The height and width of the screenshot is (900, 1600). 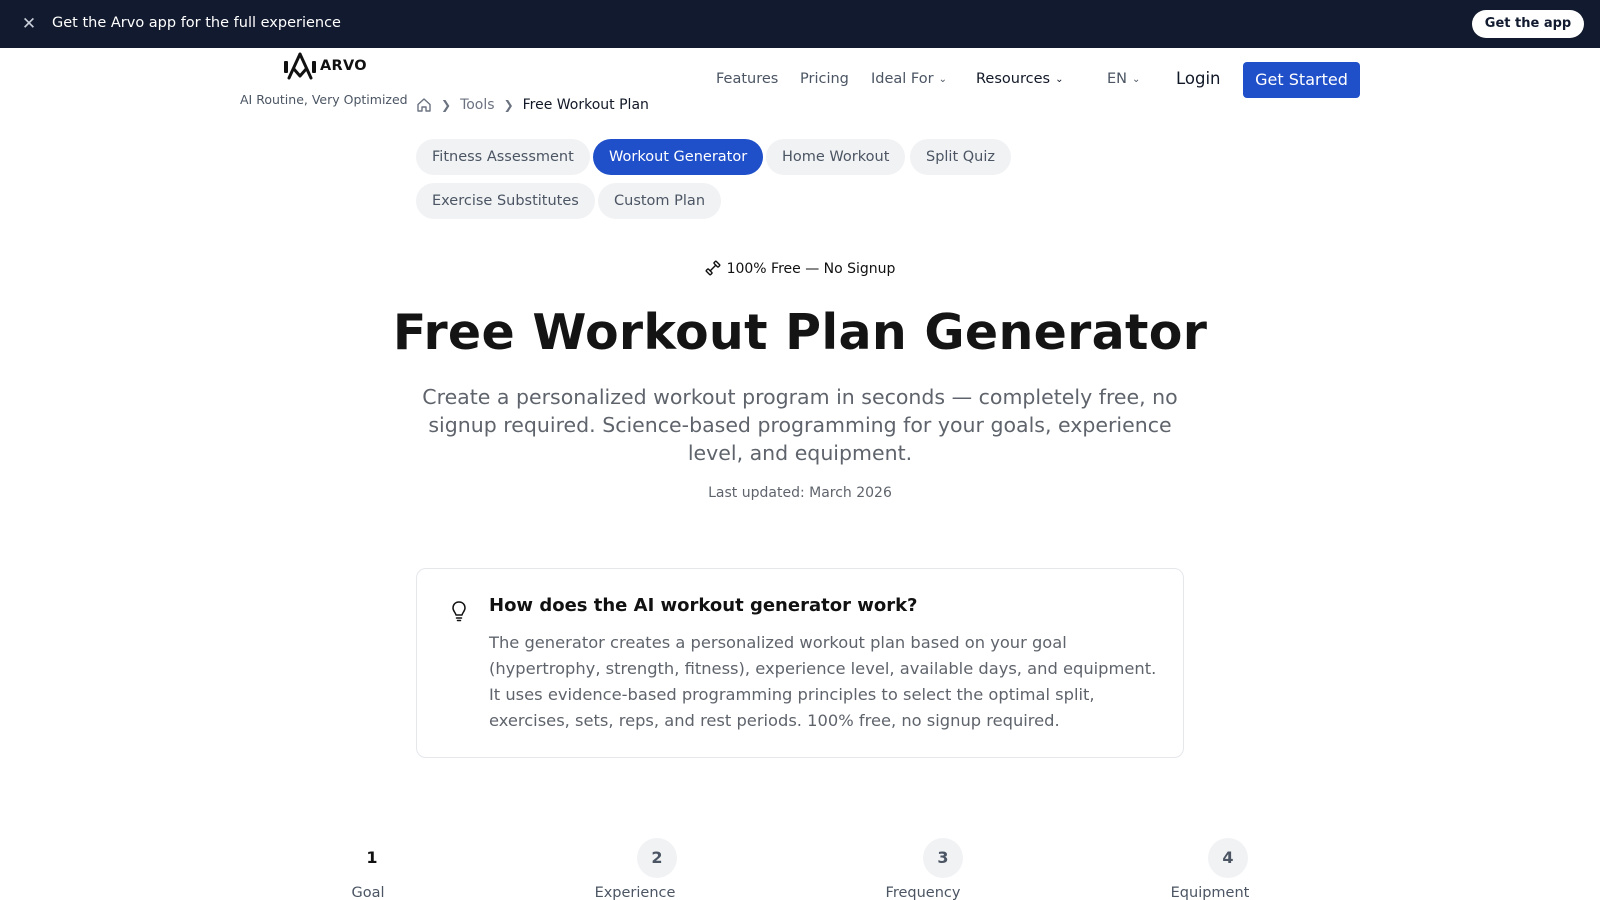 I want to click on breadcrumb-current: Free Workout Plan, so click(x=585, y=105).